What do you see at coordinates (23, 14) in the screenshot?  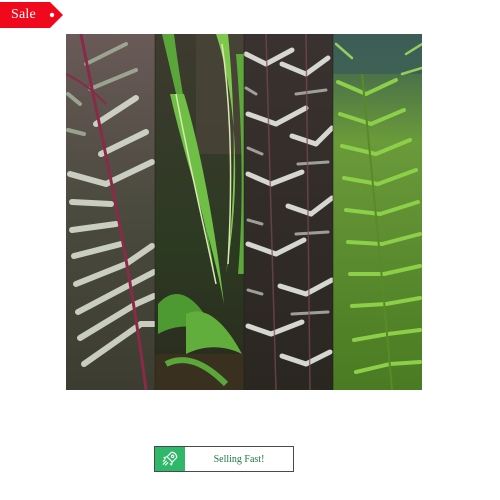 I see `sale-label: Sale` at bounding box center [23, 14].